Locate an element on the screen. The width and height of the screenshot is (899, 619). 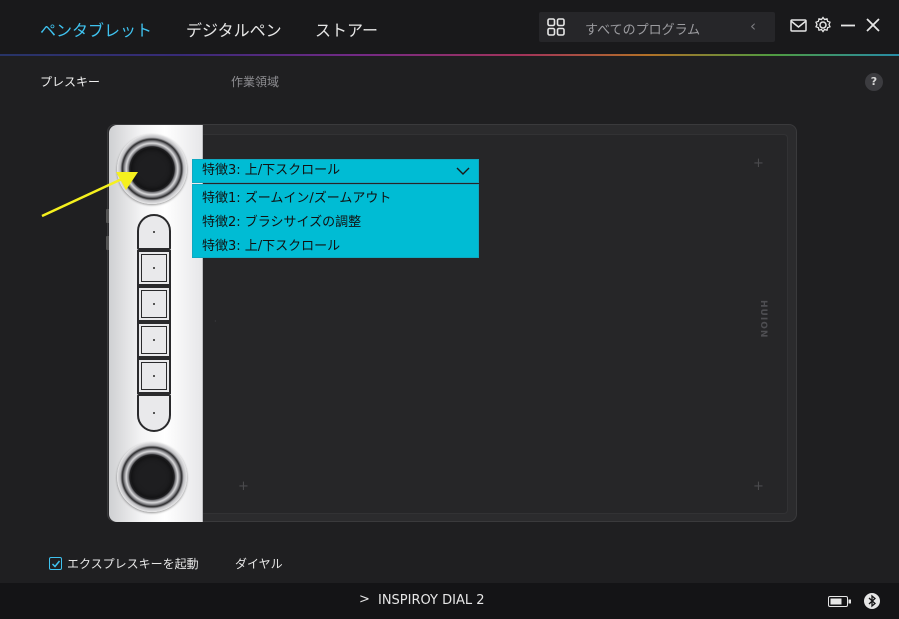
dial-function-selected: 特徴3: 上/下スクロール is located at coordinates (271, 170).